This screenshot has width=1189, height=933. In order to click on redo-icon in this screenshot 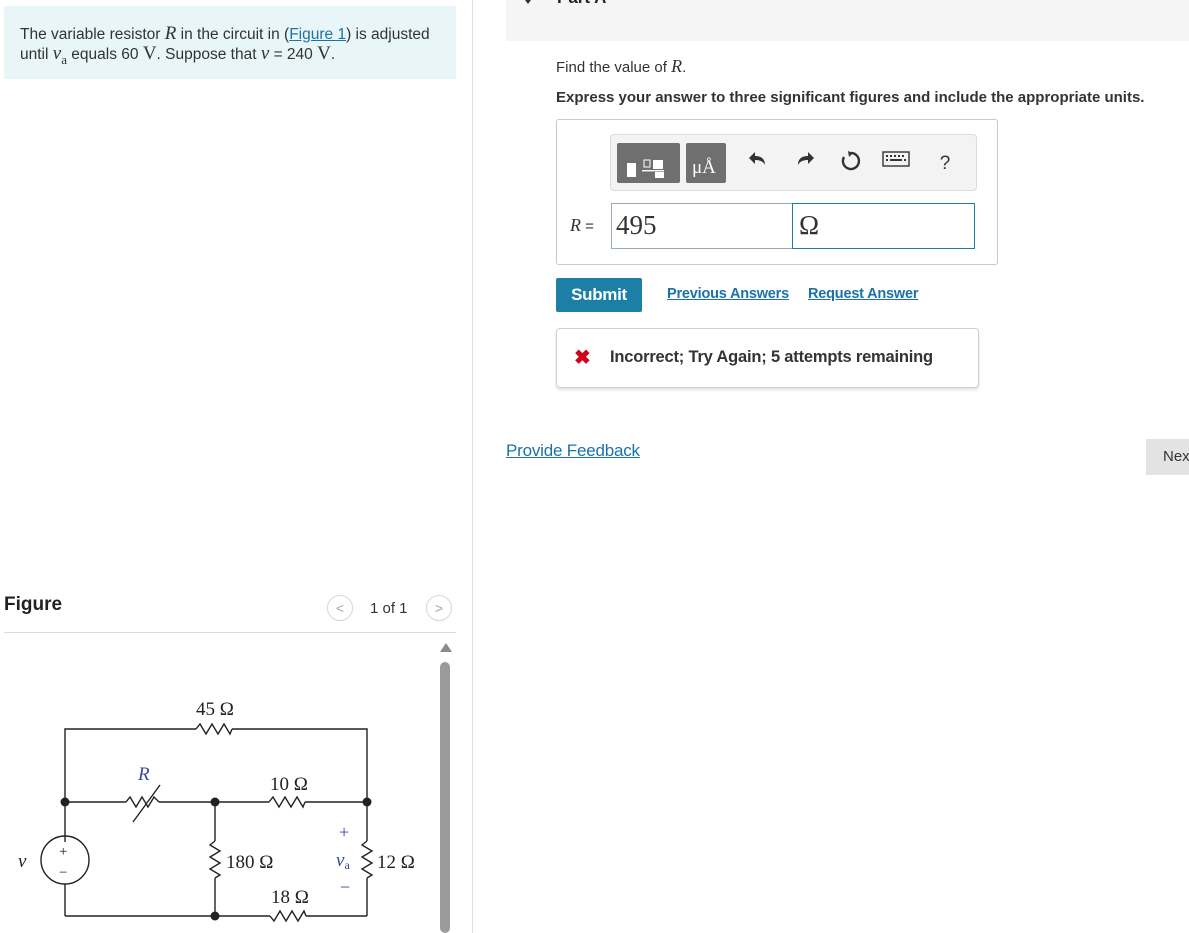, I will do `click(806, 158)`.